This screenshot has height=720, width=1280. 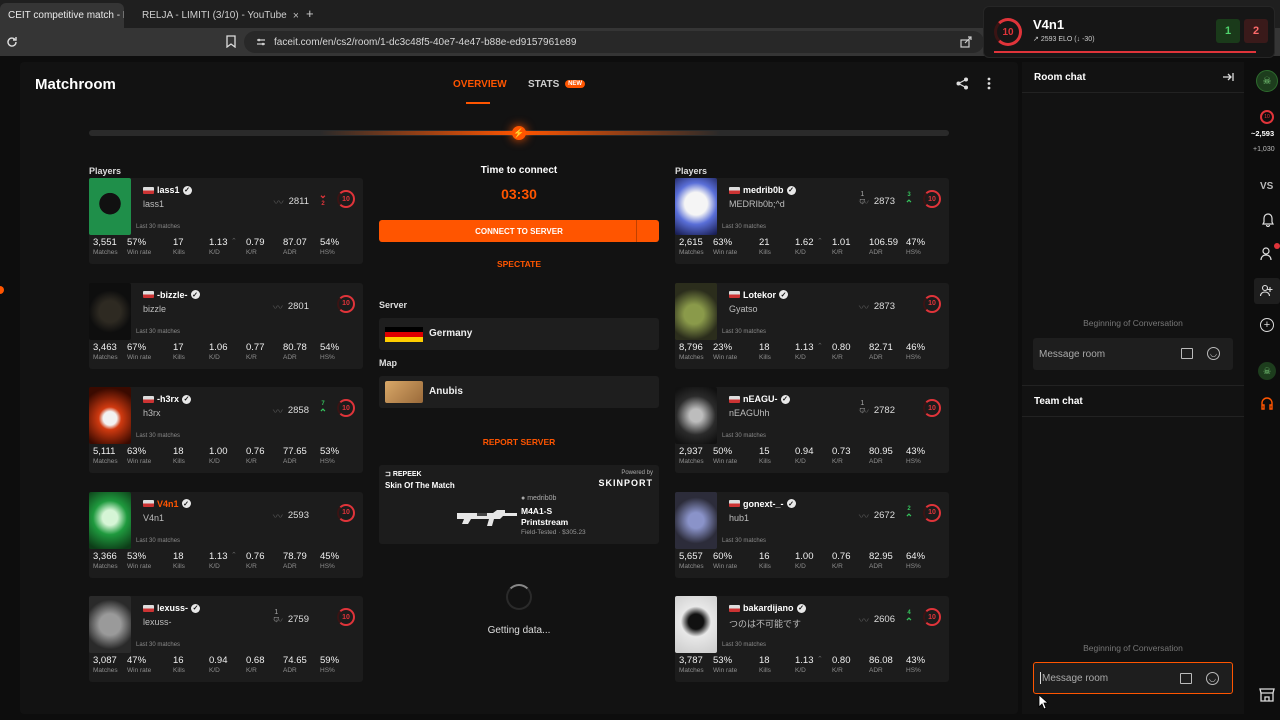 I want to click on tab-stats: STATS NEW, so click(x=557, y=84).